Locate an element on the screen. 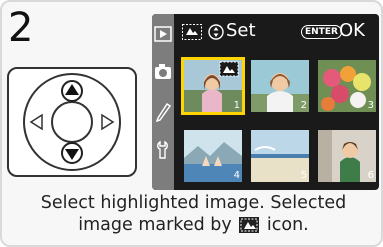 This screenshot has width=383, height=247. thumbnail-2: 2 is located at coordinates (280, 86).